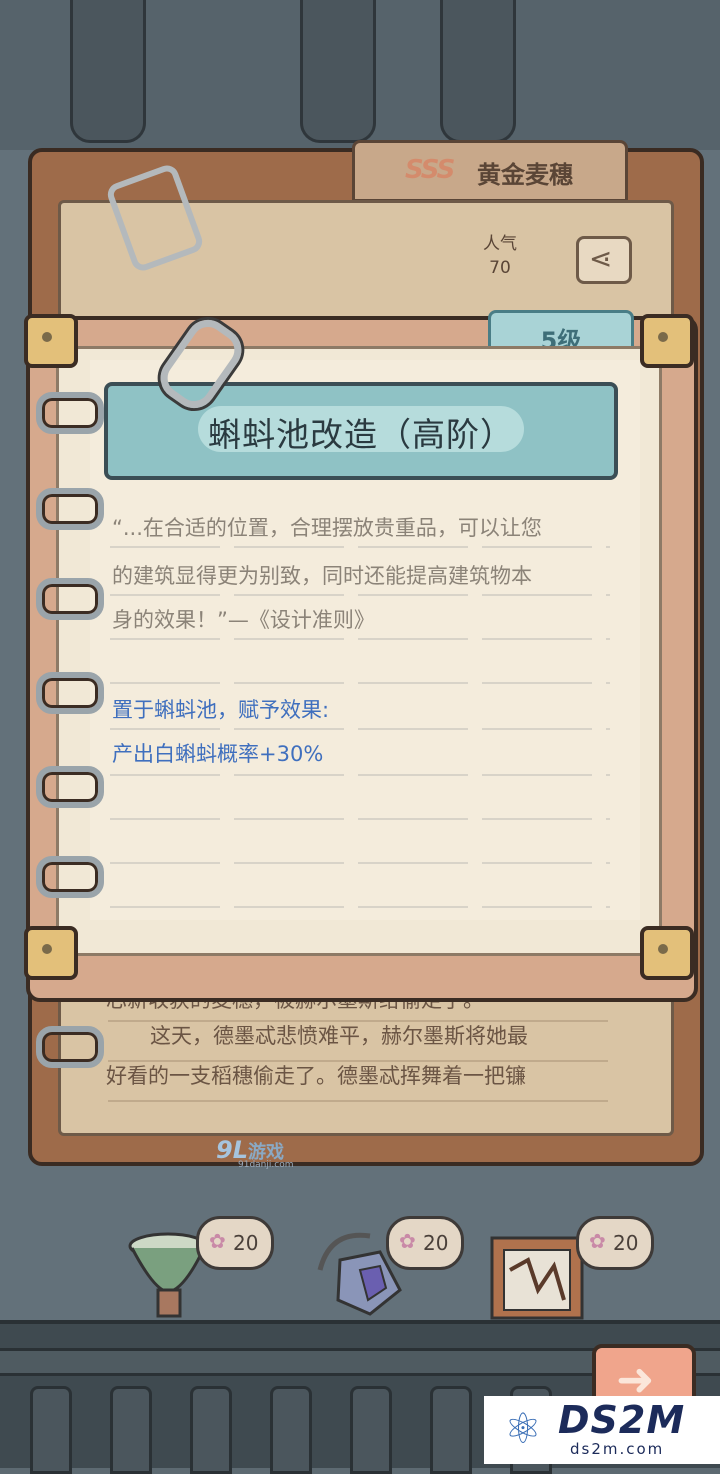 This screenshot has width=720, height=1474. What do you see at coordinates (221, 710) in the screenshot?
I see `effect-heading: 置于蝌蚪池，赋予效果:` at bounding box center [221, 710].